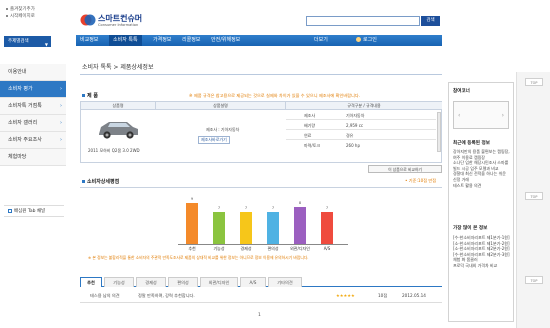 The width and height of the screenshot is (550, 328). Describe the element at coordinates (114, 150) in the screenshot. I see `product-name: 2011 모하비 Q2몸 3.0 2WD` at that location.